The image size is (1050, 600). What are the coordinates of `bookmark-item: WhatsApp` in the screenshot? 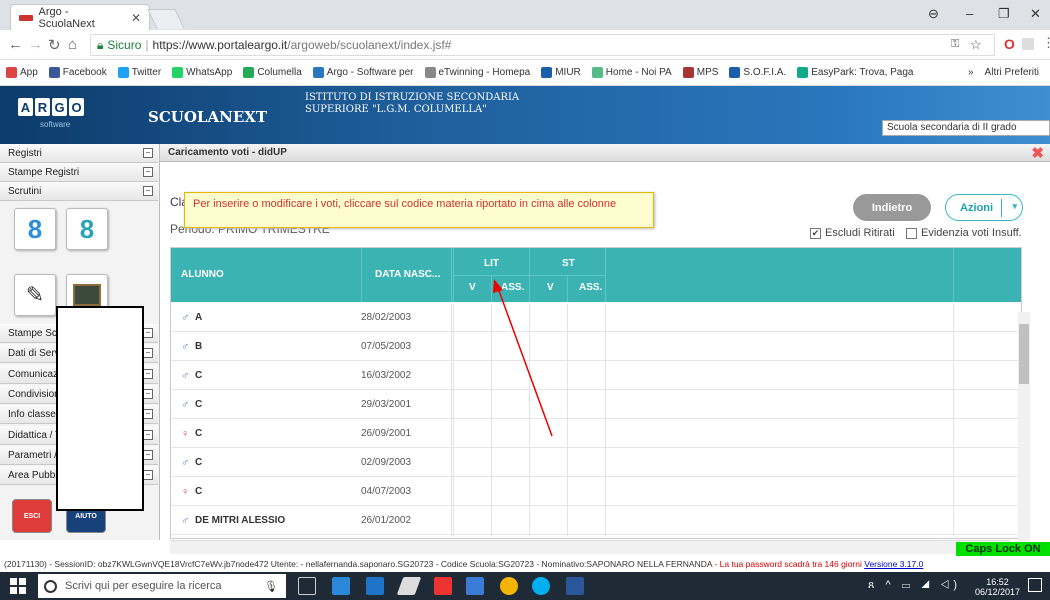 It's located at (202, 72).